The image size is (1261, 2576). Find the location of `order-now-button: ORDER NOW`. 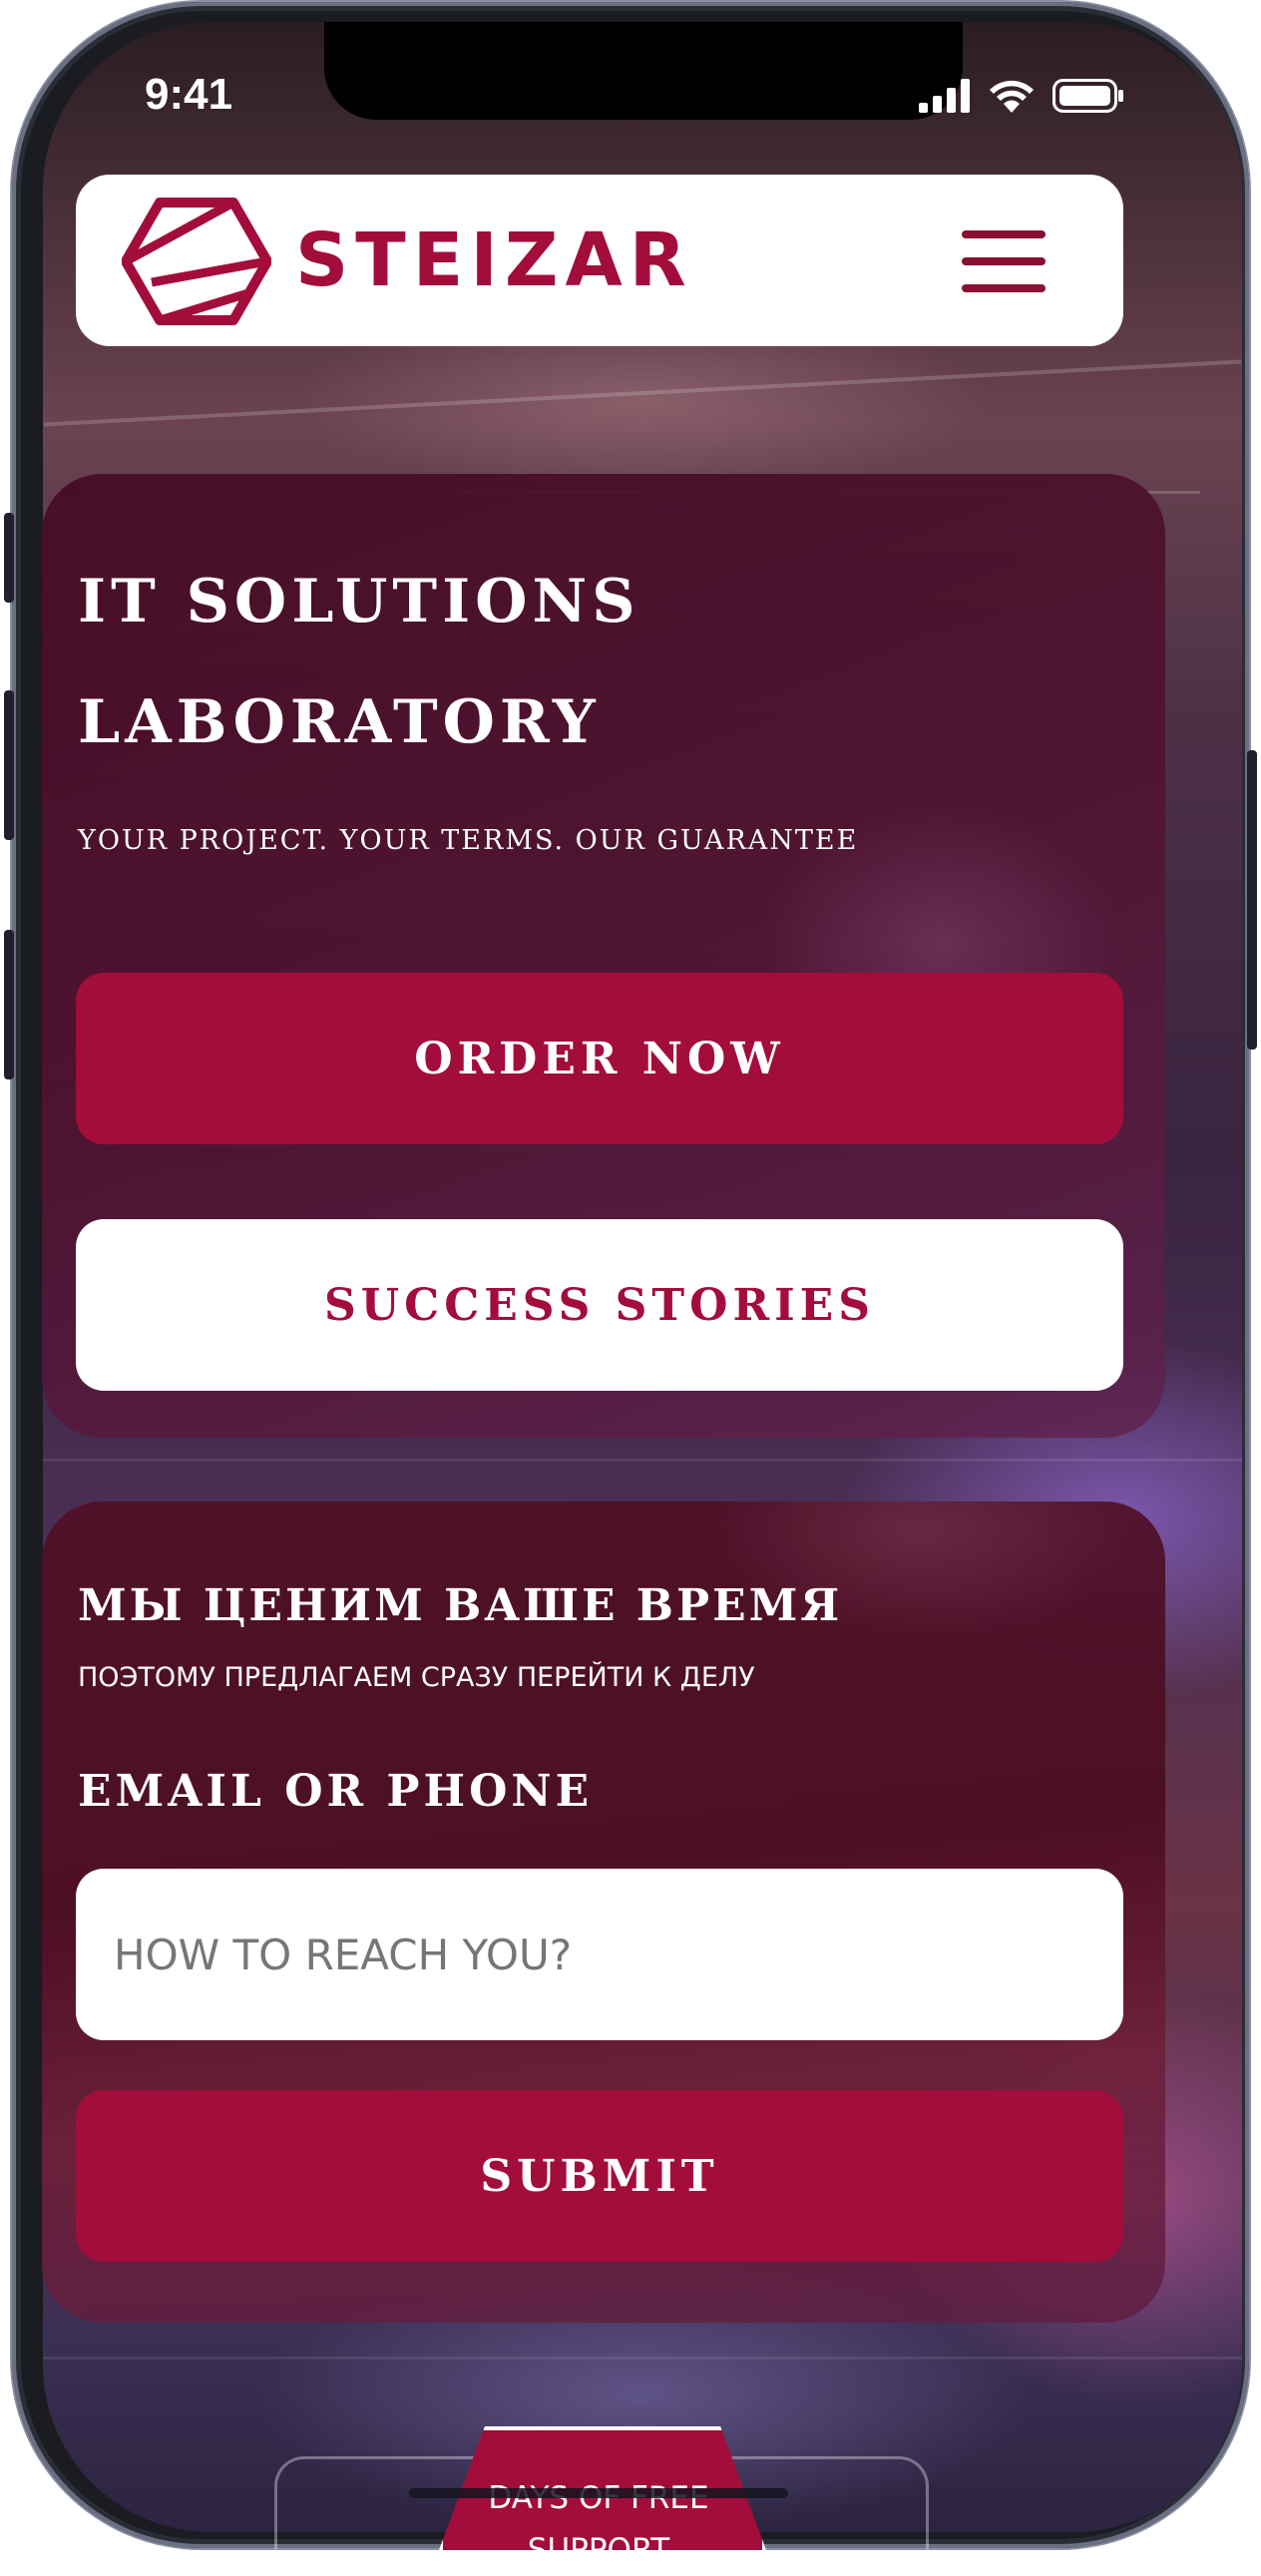

order-now-button: ORDER NOW is located at coordinates (599, 1058).